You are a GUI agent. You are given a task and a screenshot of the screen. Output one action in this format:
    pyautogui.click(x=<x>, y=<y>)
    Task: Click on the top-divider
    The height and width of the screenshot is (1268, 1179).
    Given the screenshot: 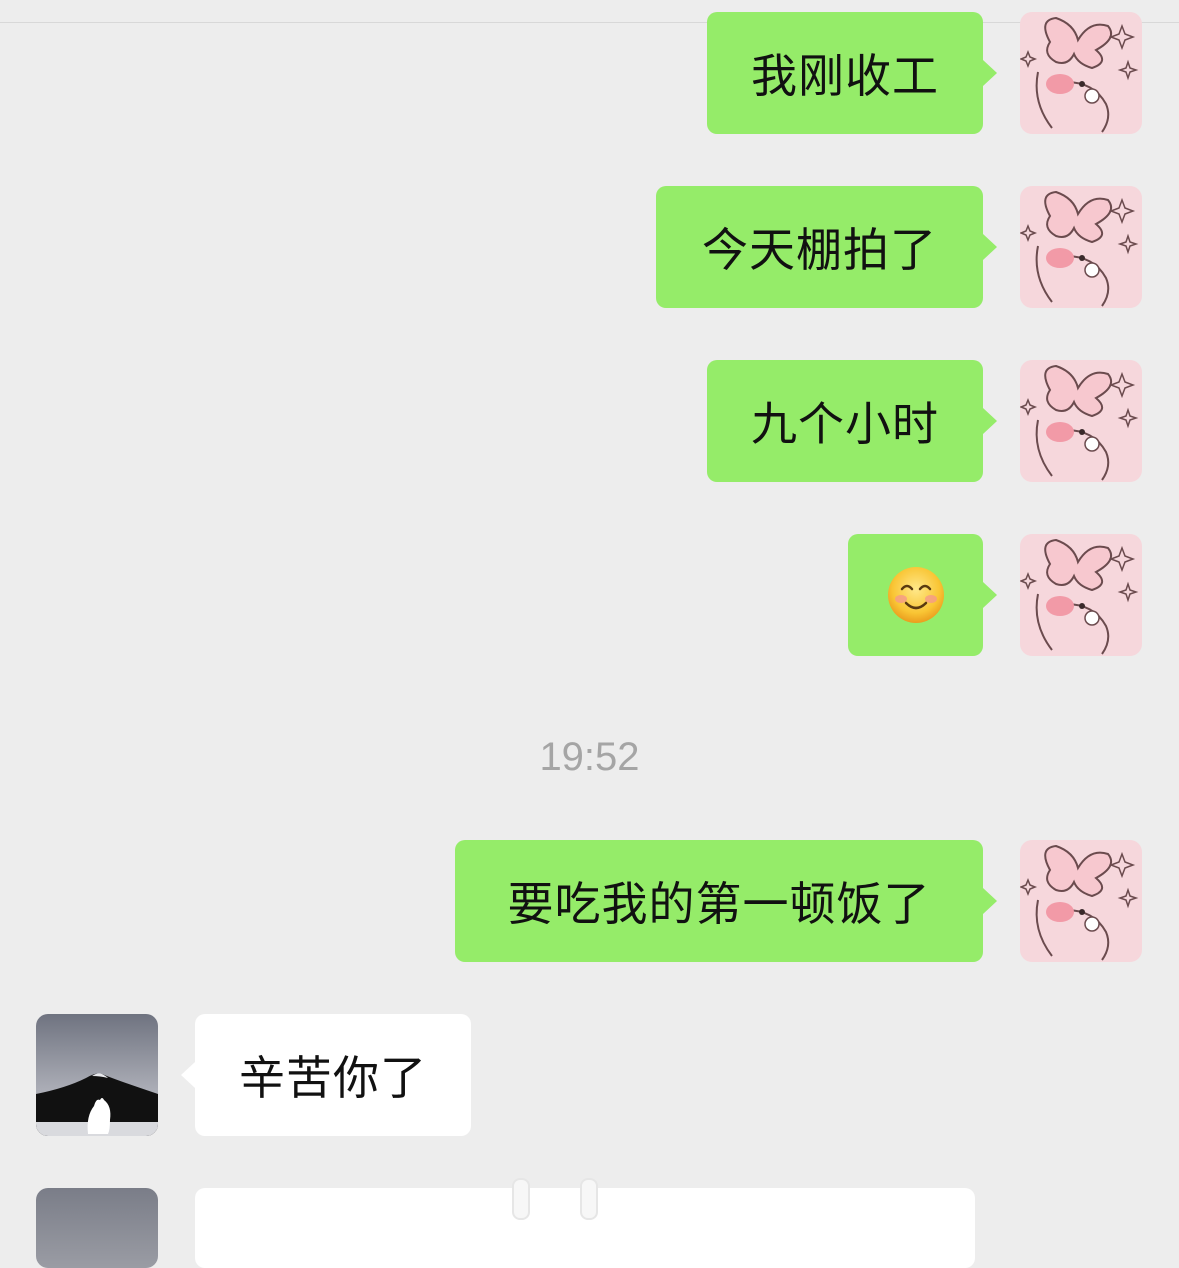 What is the action you would take?
    pyautogui.click(x=589, y=11)
    